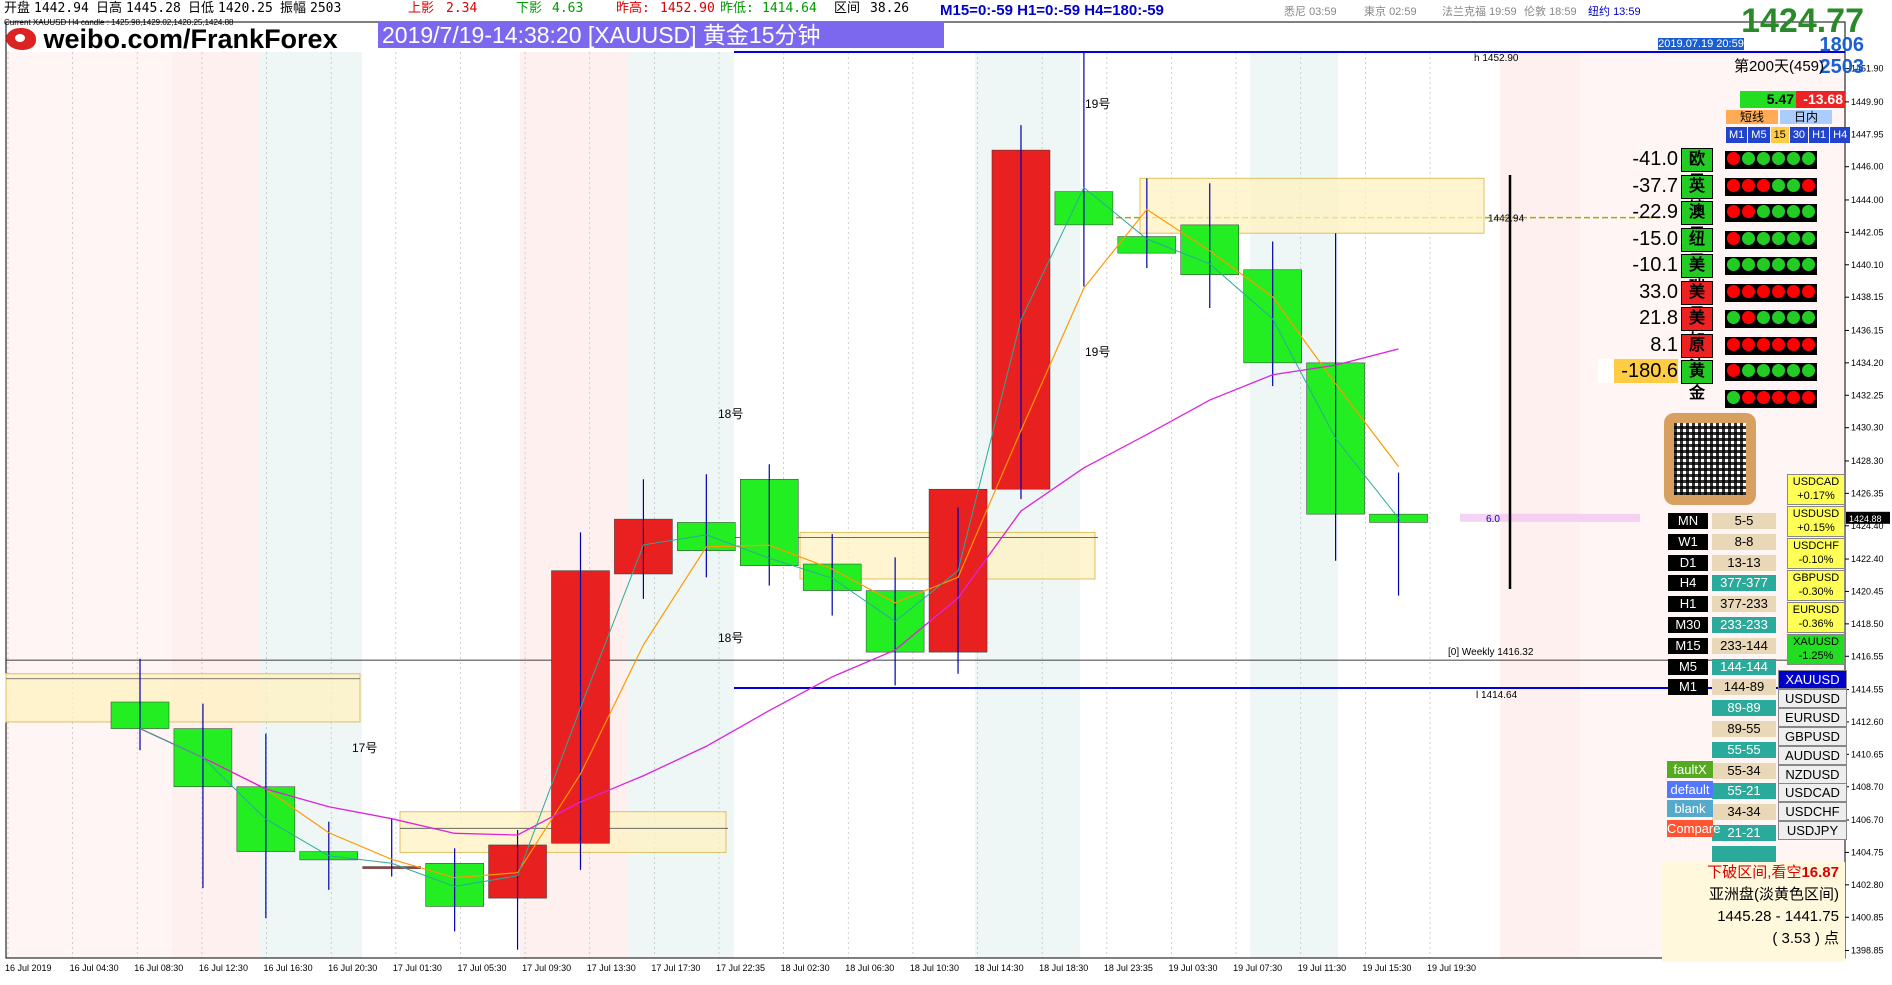 This screenshot has height=985, width=1892. Describe the element at coordinates (1867, 167) in the screenshot. I see `y-tick-label: 1446.00` at that location.